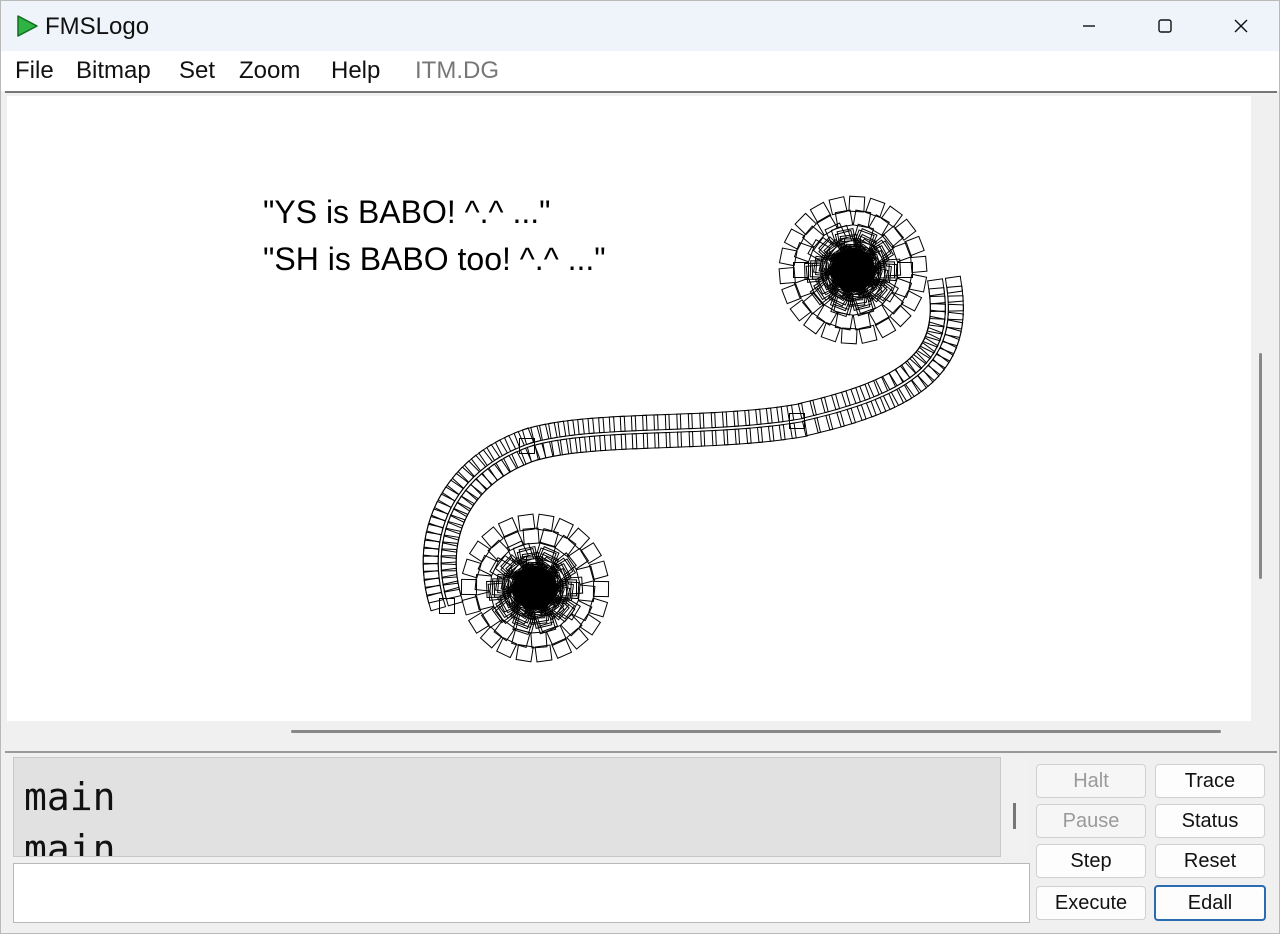  What do you see at coordinates (197, 71) in the screenshot?
I see `menu-set: Set` at bounding box center [197, 71].